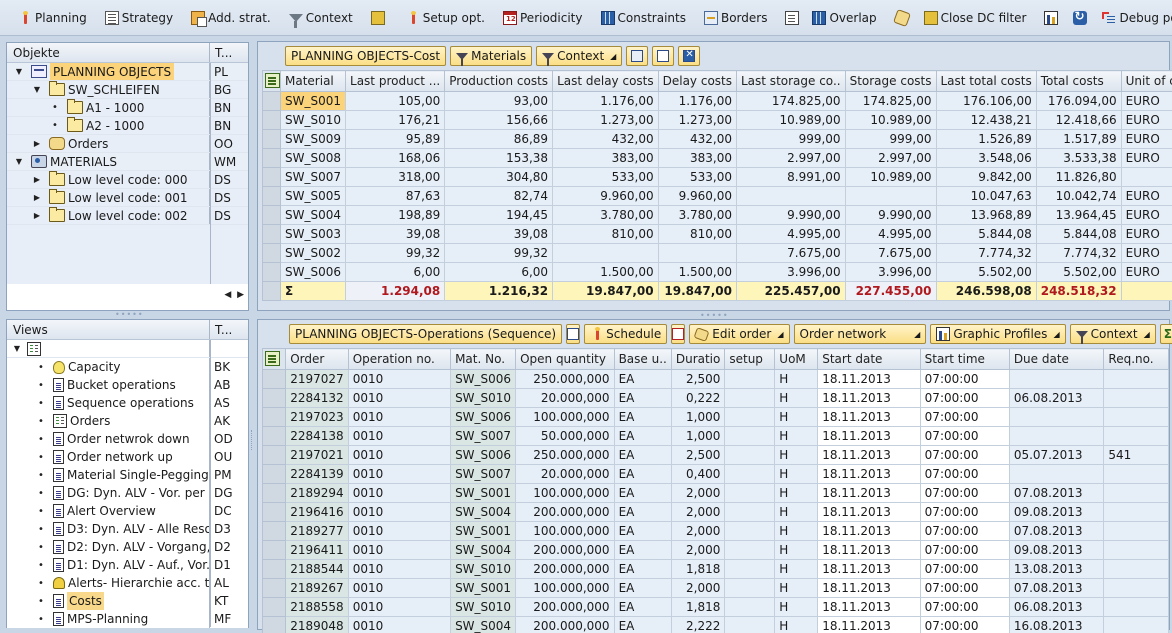 The height and width of the screenshot is (633, 1172). What do you see at coordinates (127, 457) in the screenshot?
I see `view-item: • Order network up OU` at bounding box center [127, 457].